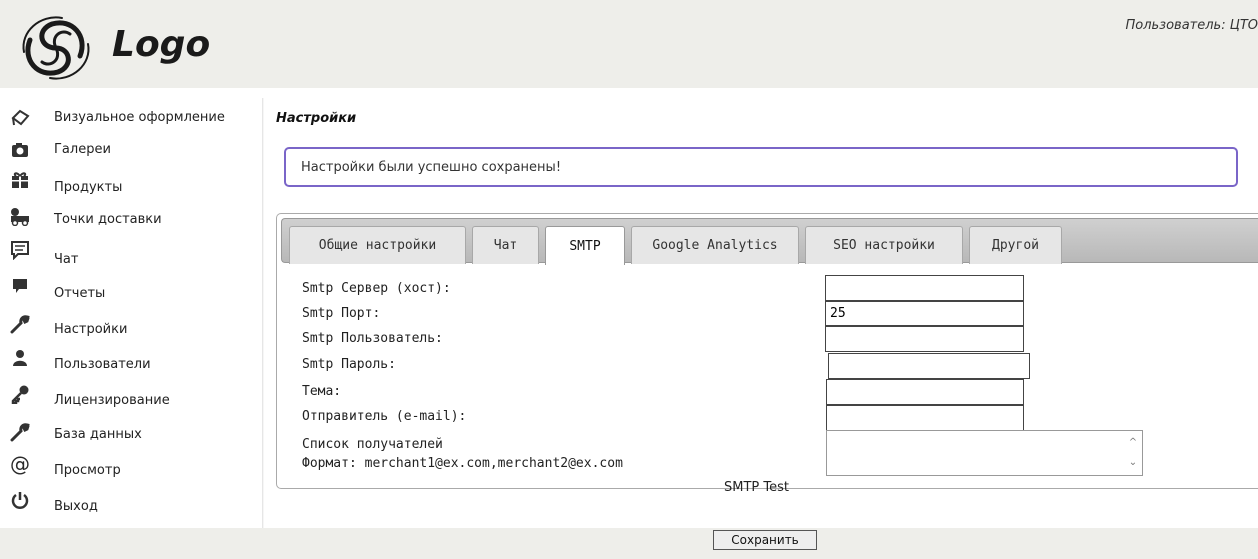 The image size is (1258, 559). I want to click on sidebar-item-label: Выход, so click(76, 506).